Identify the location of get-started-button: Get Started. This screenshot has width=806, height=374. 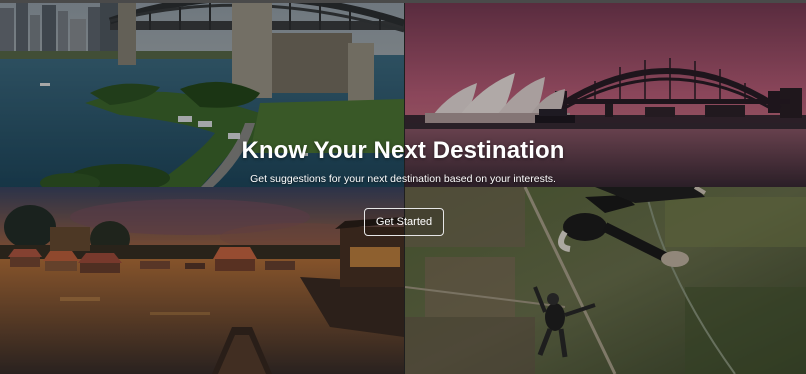
(404, 222).